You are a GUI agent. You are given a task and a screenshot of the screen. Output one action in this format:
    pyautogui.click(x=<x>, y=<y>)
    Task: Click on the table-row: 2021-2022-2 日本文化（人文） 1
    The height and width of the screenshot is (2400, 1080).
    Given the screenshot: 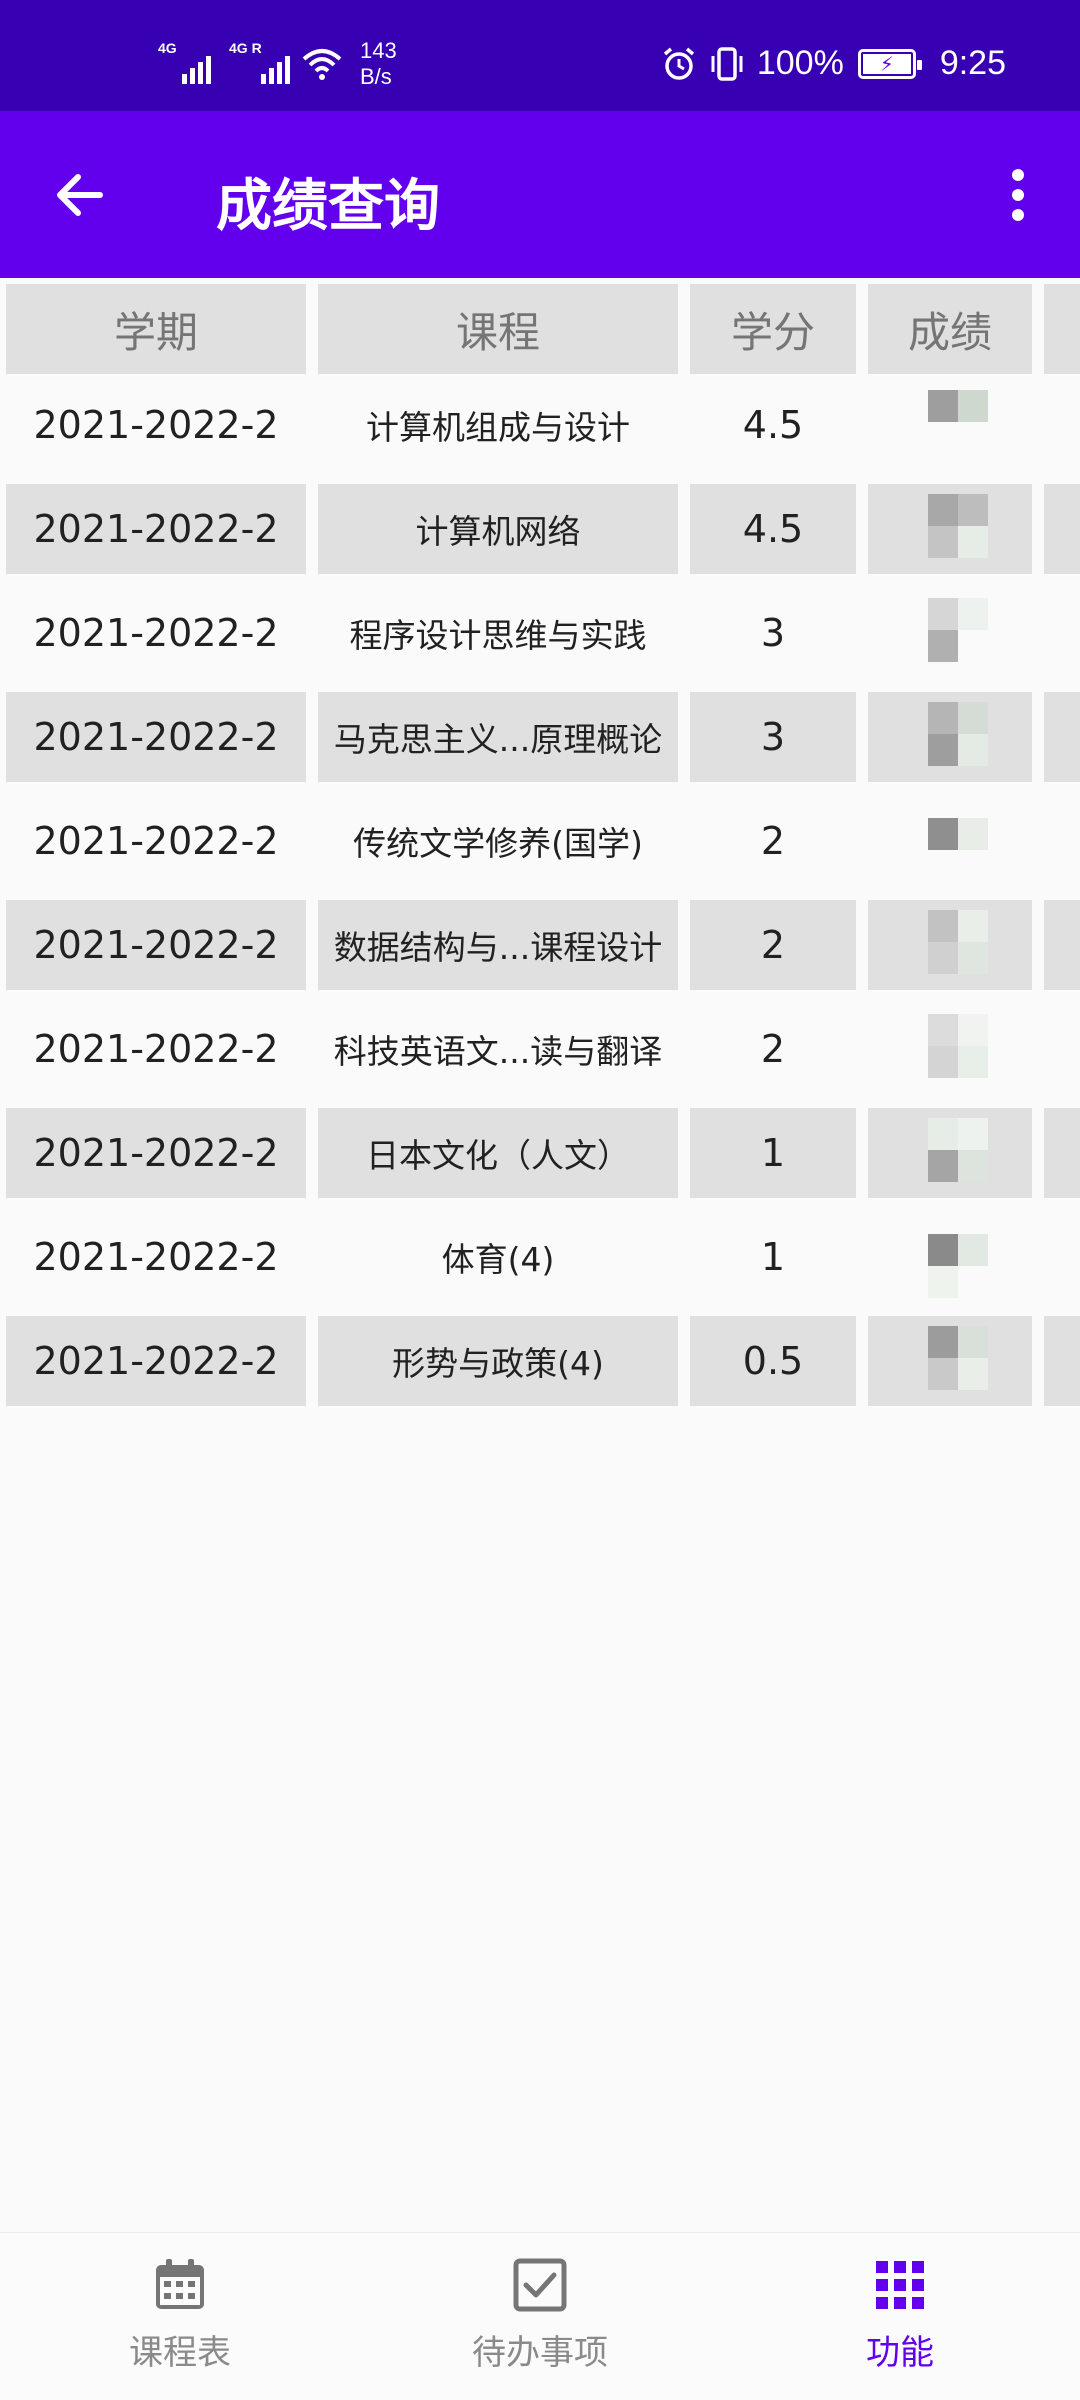 What is the action you would take?
    pyautogui.click(x=540, y=1156)
    